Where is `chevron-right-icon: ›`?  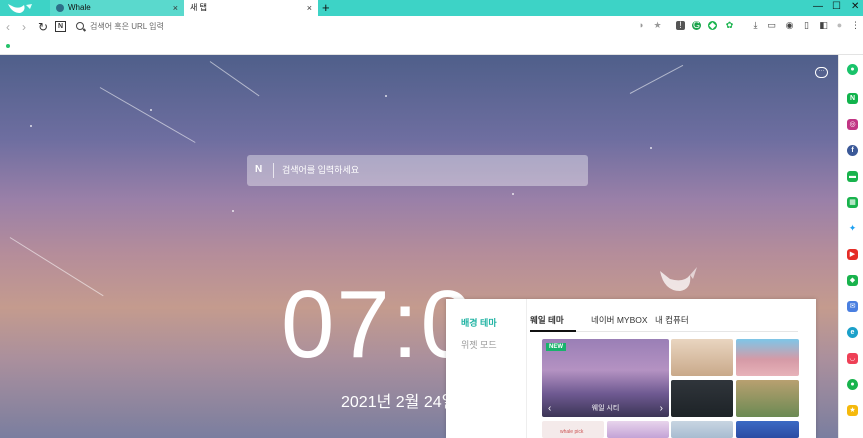 chevron-right-icon: › is located at coordinates (661, 408).